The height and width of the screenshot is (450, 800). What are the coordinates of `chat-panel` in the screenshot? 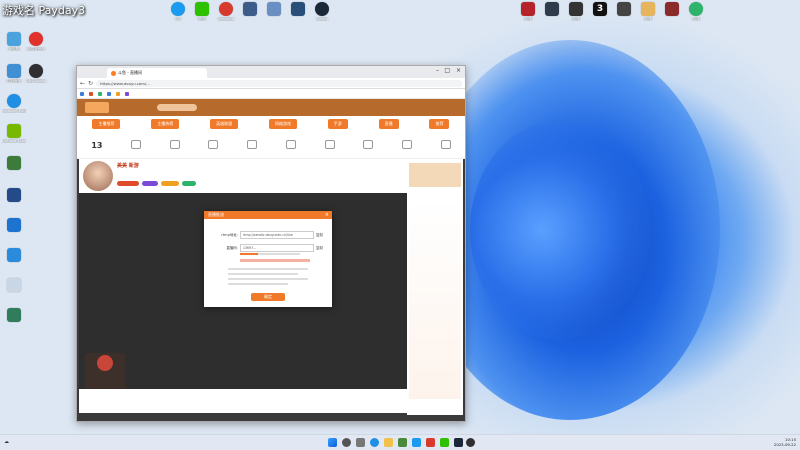 It's located at (435, 287).